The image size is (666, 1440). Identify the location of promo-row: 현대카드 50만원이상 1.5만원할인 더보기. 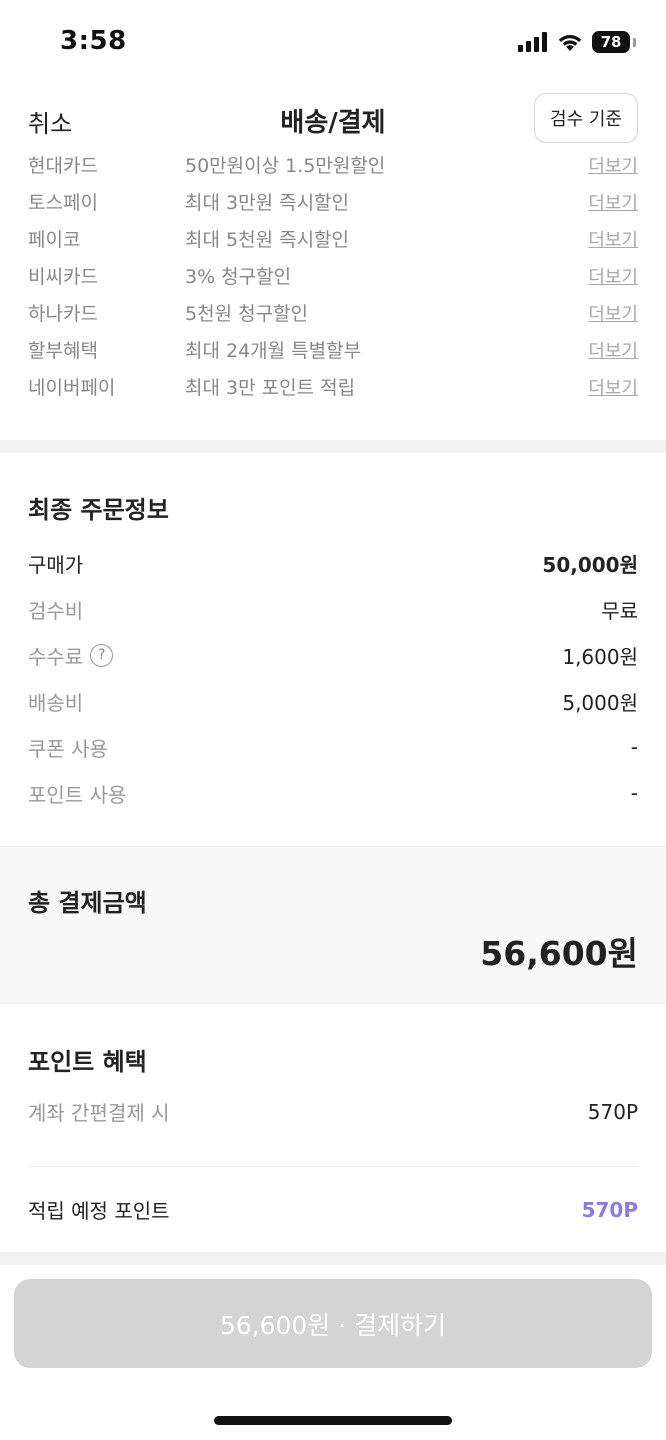
(333, 164).